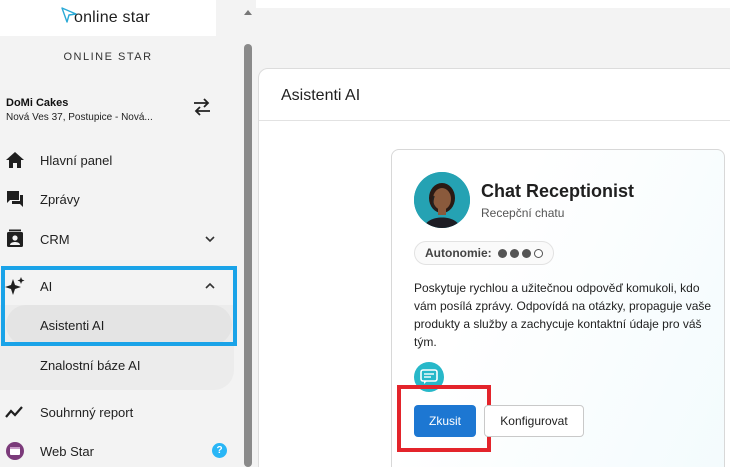 The height and width of the screenshot is (467, 730). I want to click on sidebar-item-ai-knowledge: Znalostní báze AI, so click(113, 365).